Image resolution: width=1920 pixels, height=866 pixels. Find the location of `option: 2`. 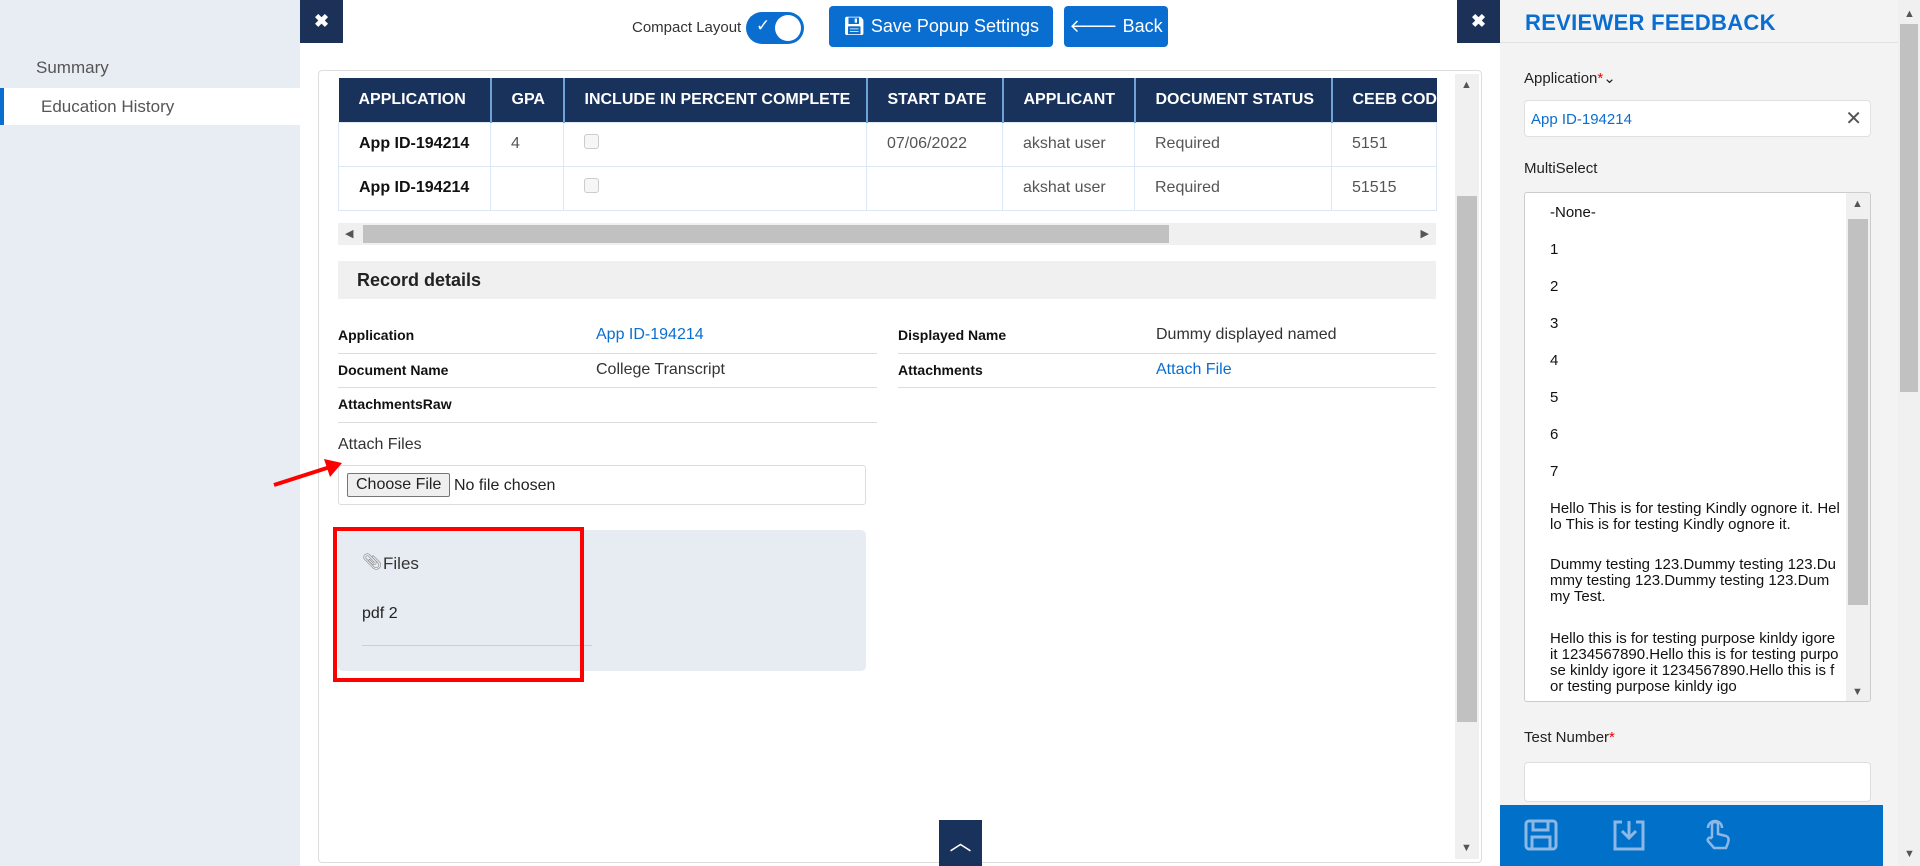

option: 2 is located at coordinates (1700, 287).